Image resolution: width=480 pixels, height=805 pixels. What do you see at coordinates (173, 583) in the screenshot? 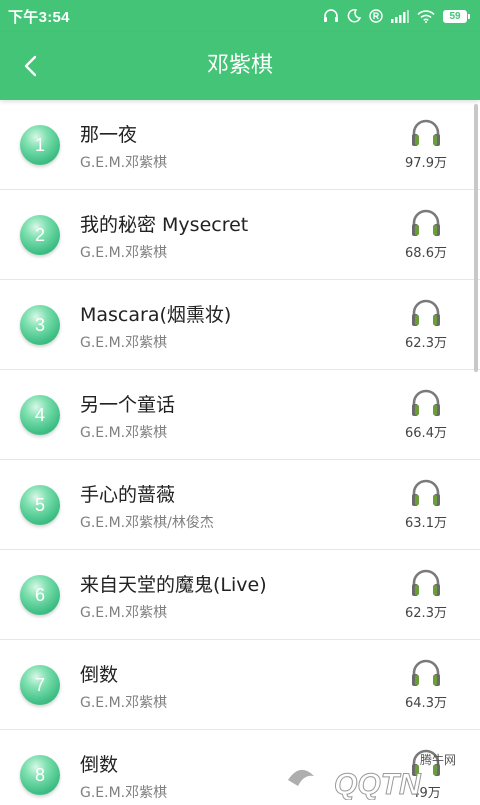
I see `song-title: 来自天堂的魔鬼(Live)` at bounding box center [173, 583].